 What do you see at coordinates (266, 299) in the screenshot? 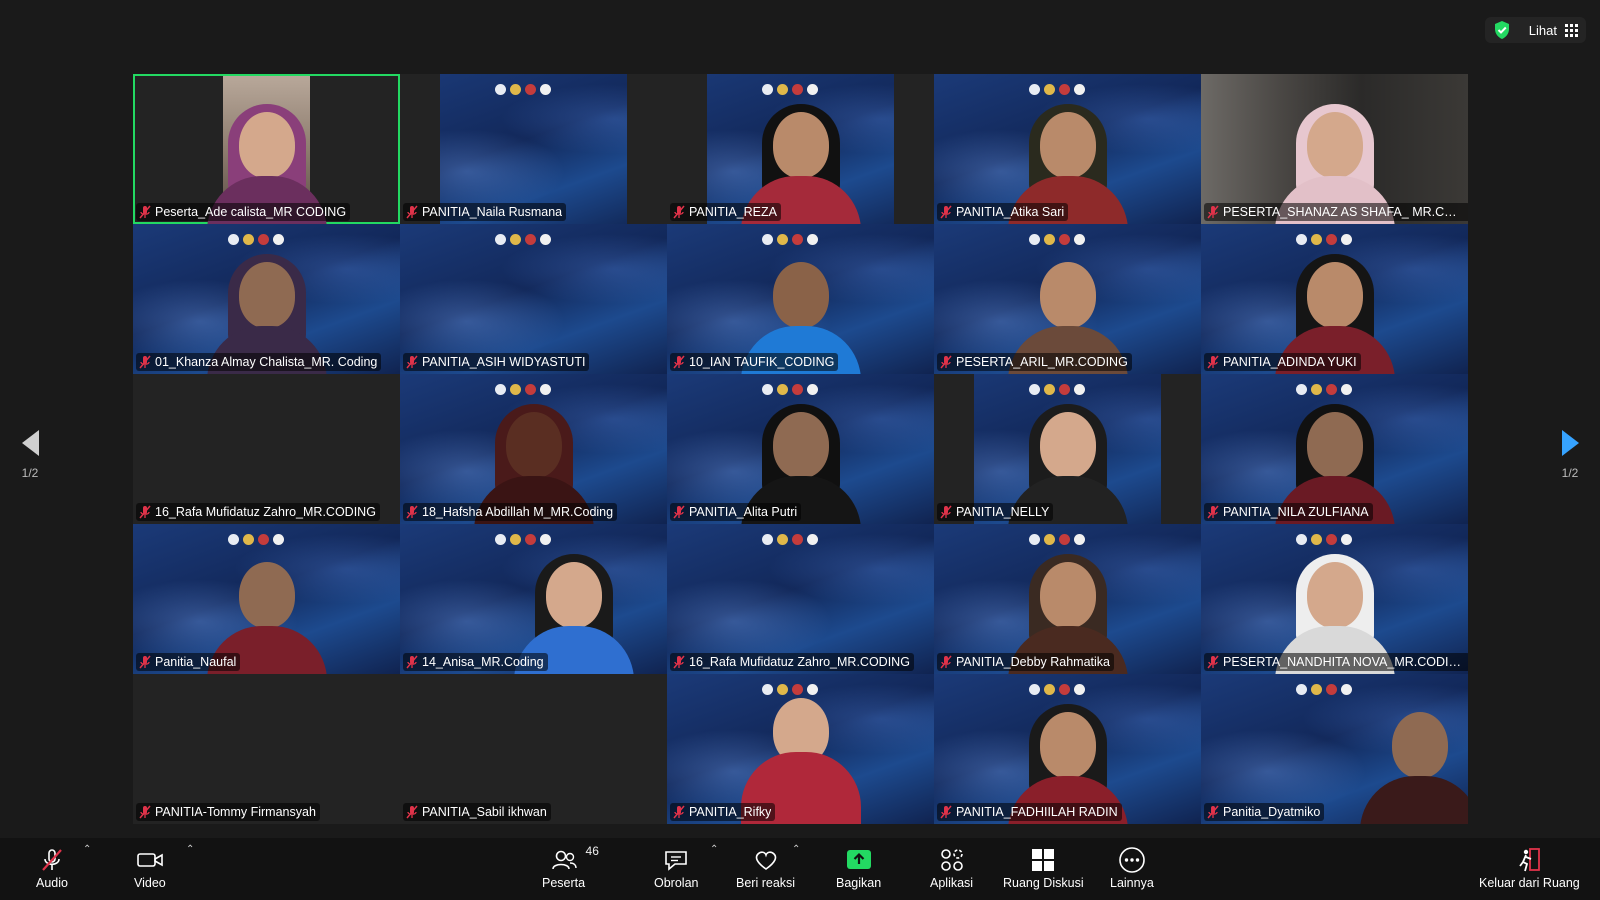
I see `video-tile: 01_Khanza Almay Chalista_MR. Coding` at bounding box center [266, 299].